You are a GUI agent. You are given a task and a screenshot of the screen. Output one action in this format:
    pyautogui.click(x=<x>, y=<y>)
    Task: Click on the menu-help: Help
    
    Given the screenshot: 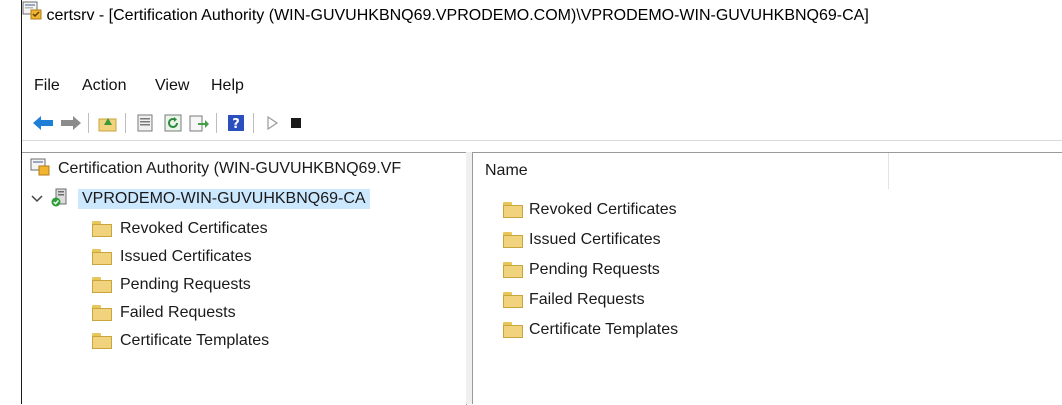 What is the action you would take?
    pyautogui.click(x=227, y=86)
    